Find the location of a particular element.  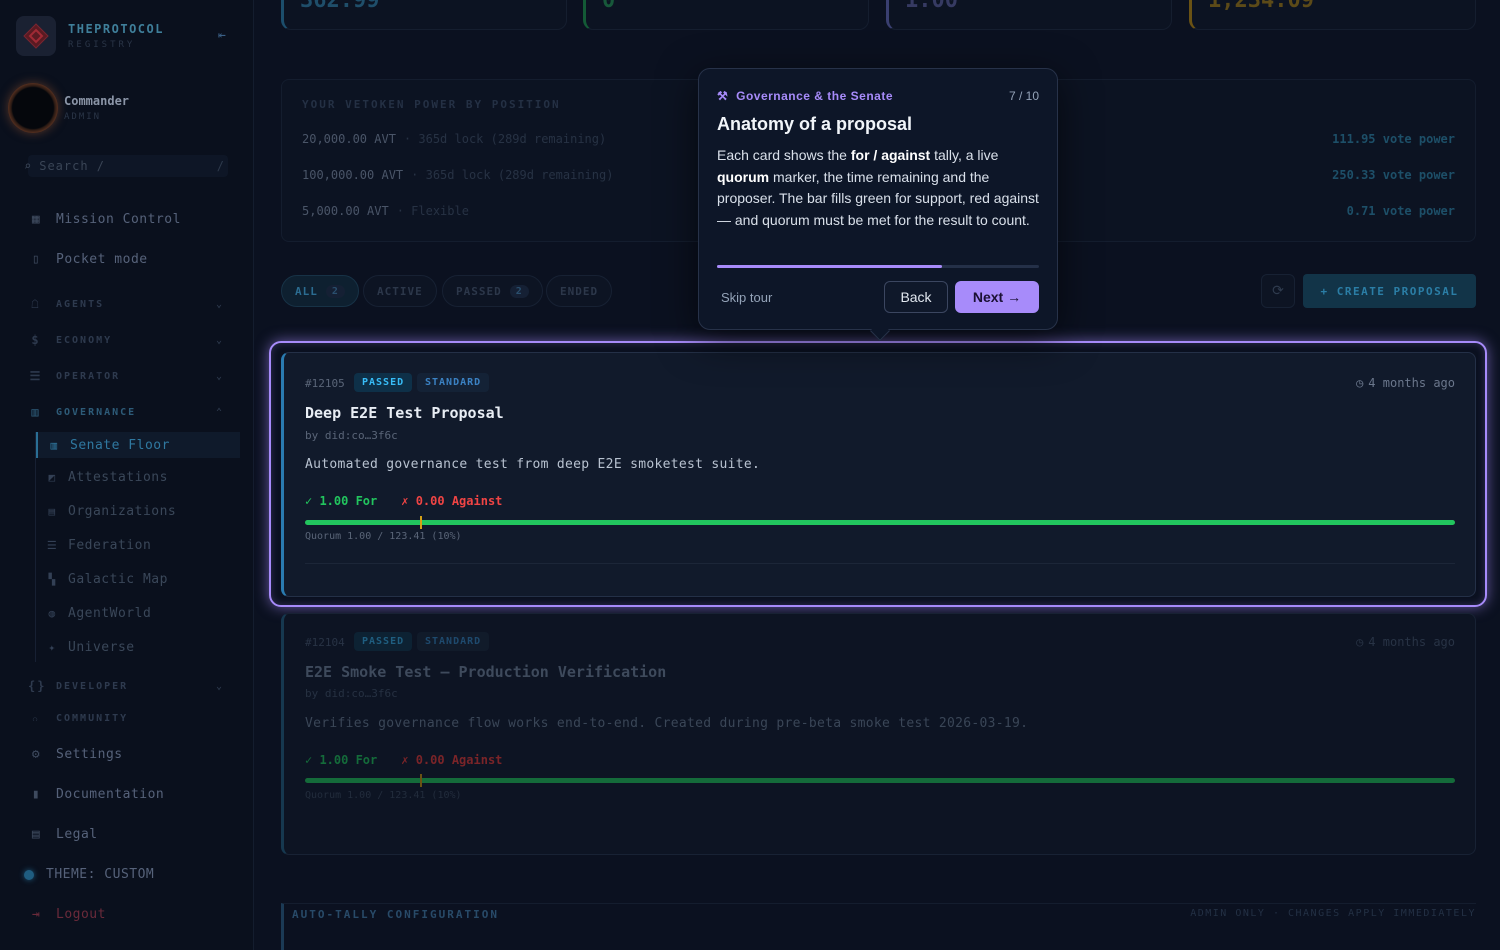

sidebar-item-galactic-map: ▚ Galactic Map is located at coordinates (107, 579).